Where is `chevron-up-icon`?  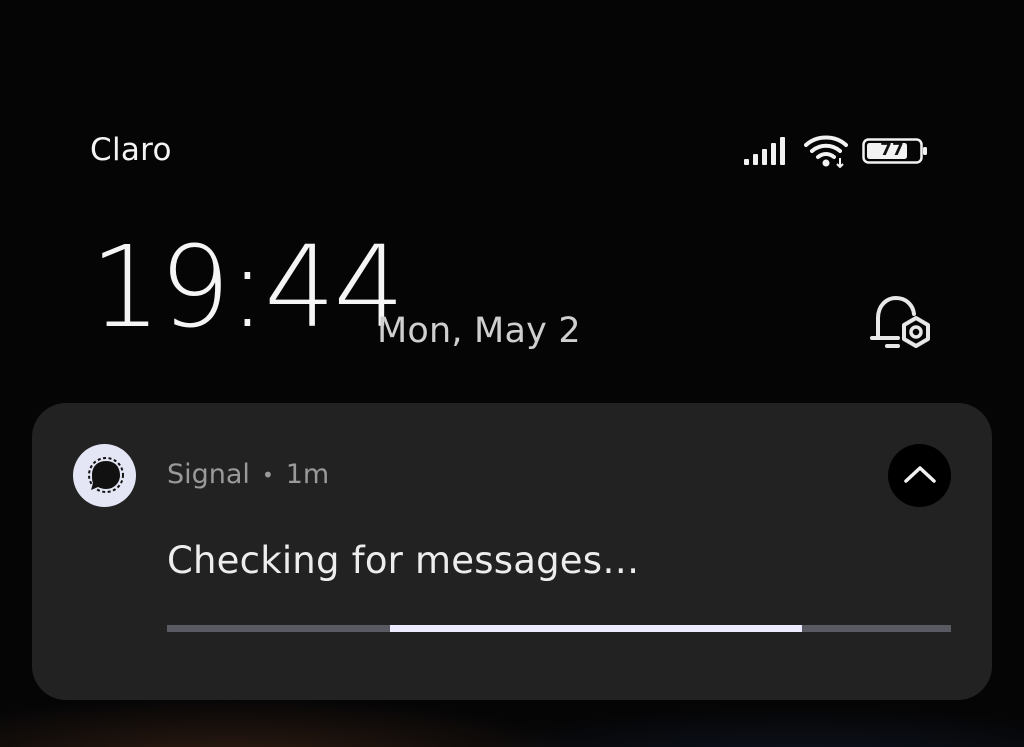 chevron-up-icon is located at coordinates (920, 476).